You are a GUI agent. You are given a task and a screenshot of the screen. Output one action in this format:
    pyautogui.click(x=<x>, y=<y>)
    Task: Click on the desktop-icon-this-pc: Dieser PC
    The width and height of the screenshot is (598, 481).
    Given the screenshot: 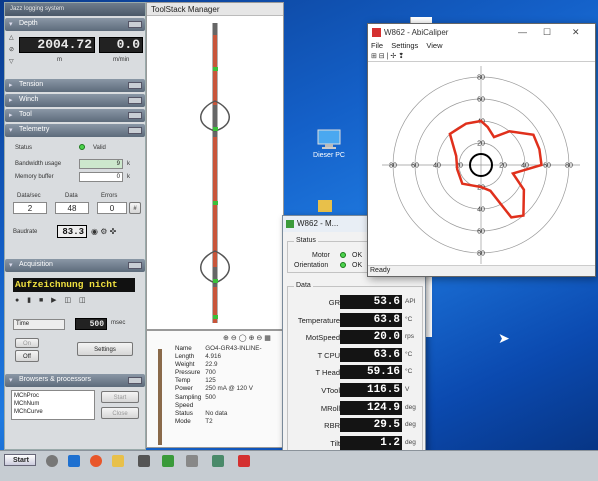 What is the action you would take?
    pyautogui.click(x=329, y=143)
    